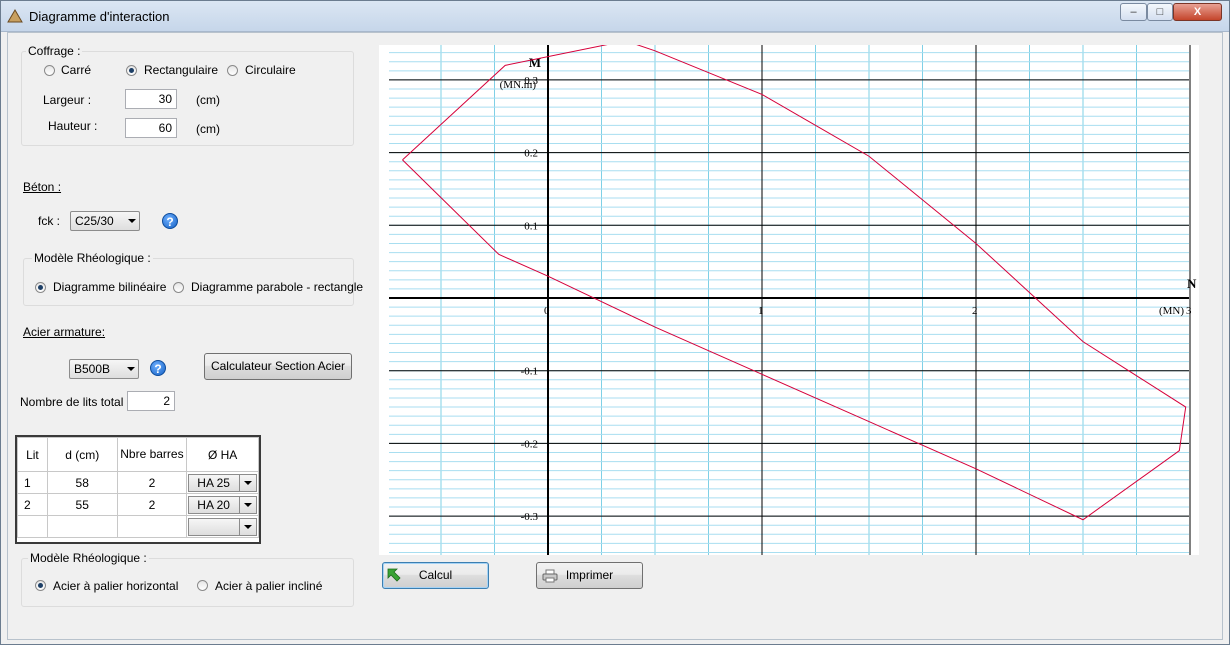 The height and width of the screenshot is (645, 1230). What do you see at coordinates (178, 287) in the screenshot?
I see `radio-parabole-rectangle` at bounding box center [178, 287].